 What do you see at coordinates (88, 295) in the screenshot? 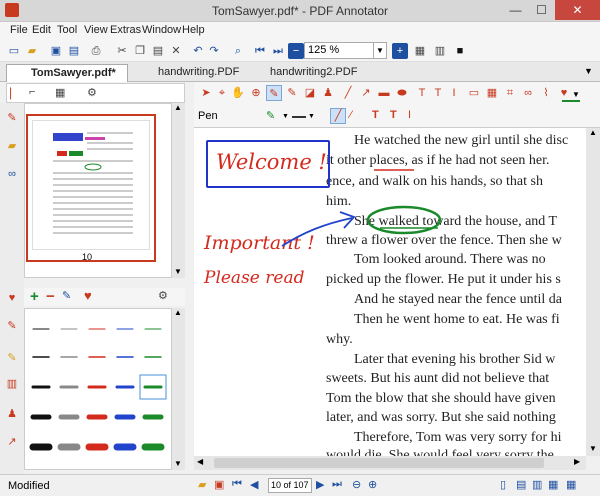
I see `favorite-heart-icon: ♥` at bounding box center [88, 295].